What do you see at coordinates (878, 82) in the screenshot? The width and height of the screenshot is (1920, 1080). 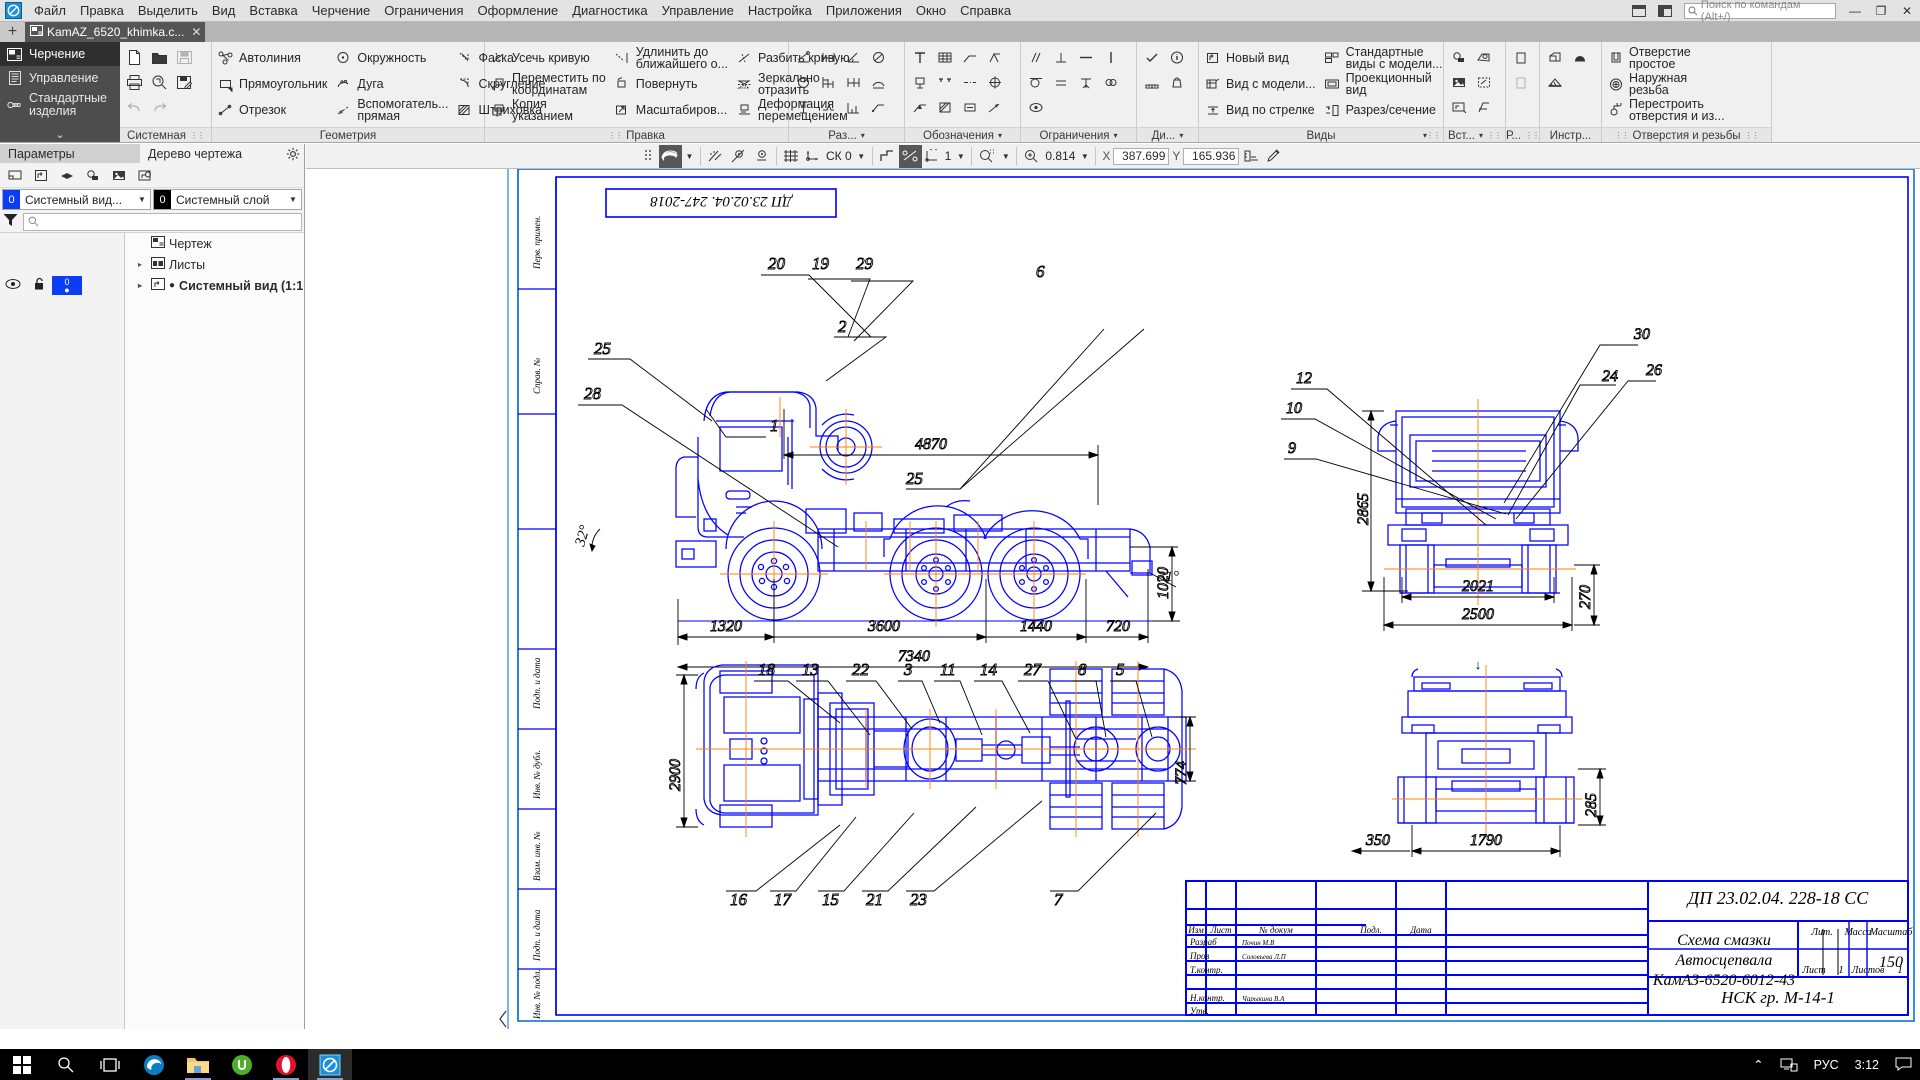 I see `dim-arc-icon` at bounding box center [878, 82].